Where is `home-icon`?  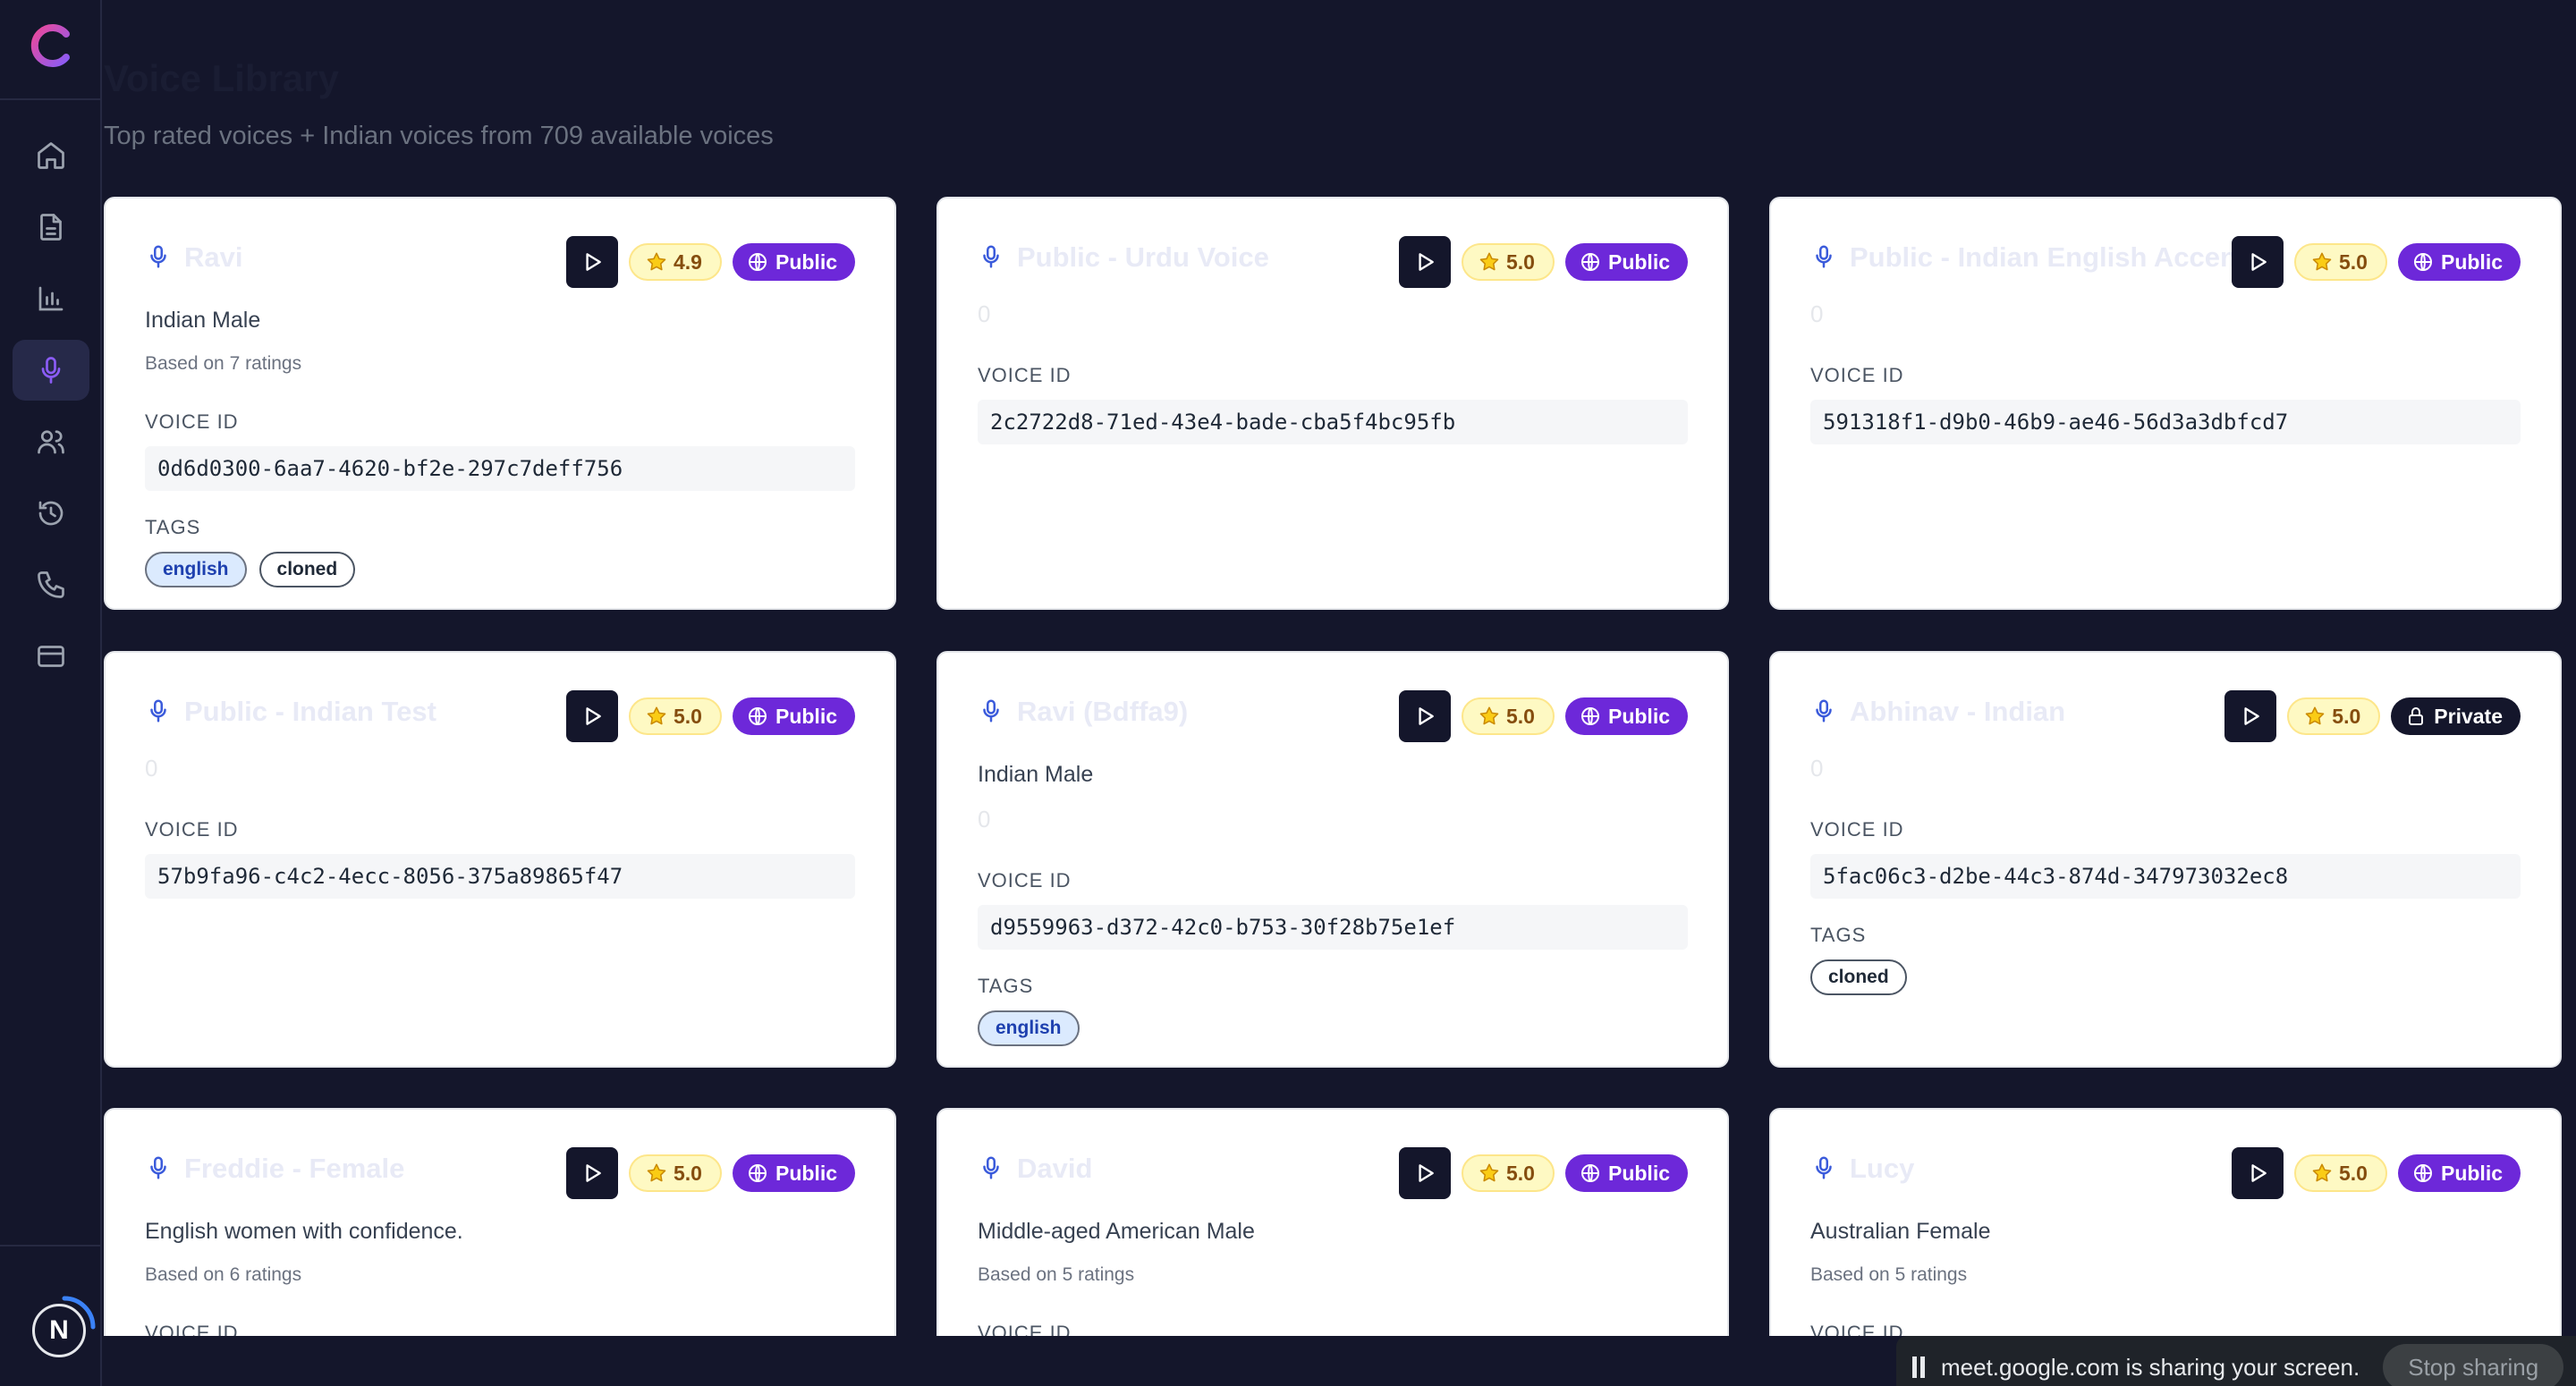 home-icon is located at coordinates (51, 155).